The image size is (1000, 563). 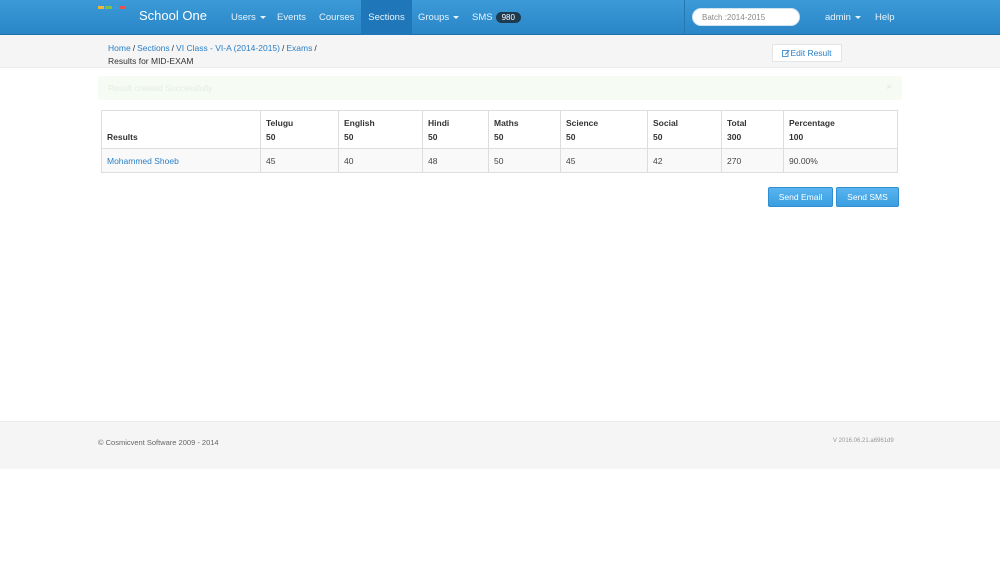 What do you see at coordinates (181, 129) in the screenshot?
I see `header-results: Results` at bounding box center [181, 129].